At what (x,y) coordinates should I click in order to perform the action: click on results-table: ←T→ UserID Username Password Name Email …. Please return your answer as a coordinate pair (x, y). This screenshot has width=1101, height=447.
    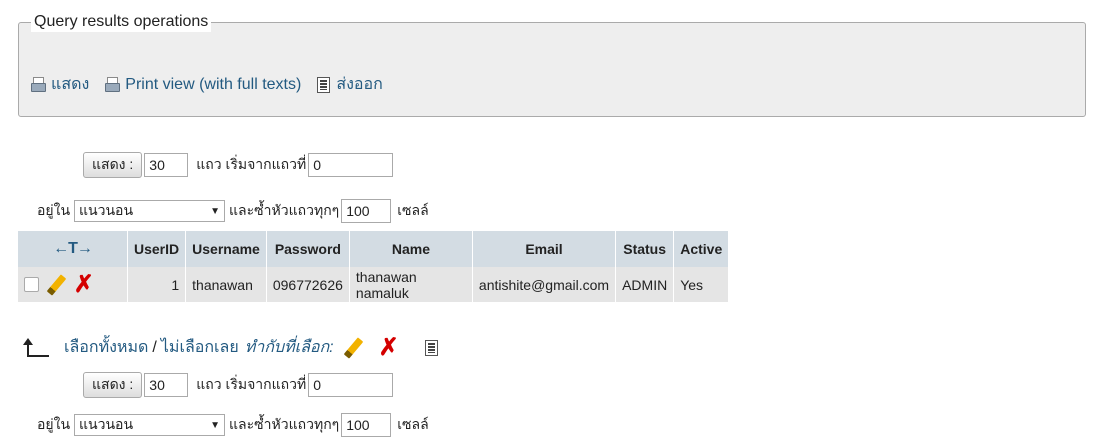
    Looking at the image, I should click on (374, 266).